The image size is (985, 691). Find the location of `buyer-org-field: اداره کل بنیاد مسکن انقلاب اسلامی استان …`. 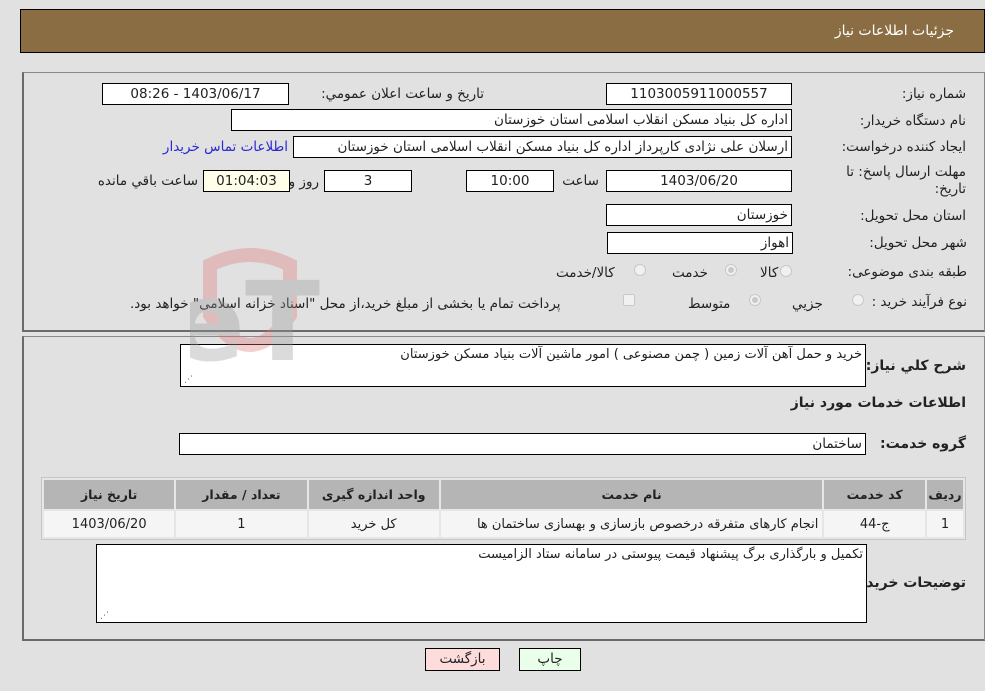

buyer-org-field: اداره کل بنیاد مسکن انقلاب اسلامی استان … is located at coordinates (511, 120).